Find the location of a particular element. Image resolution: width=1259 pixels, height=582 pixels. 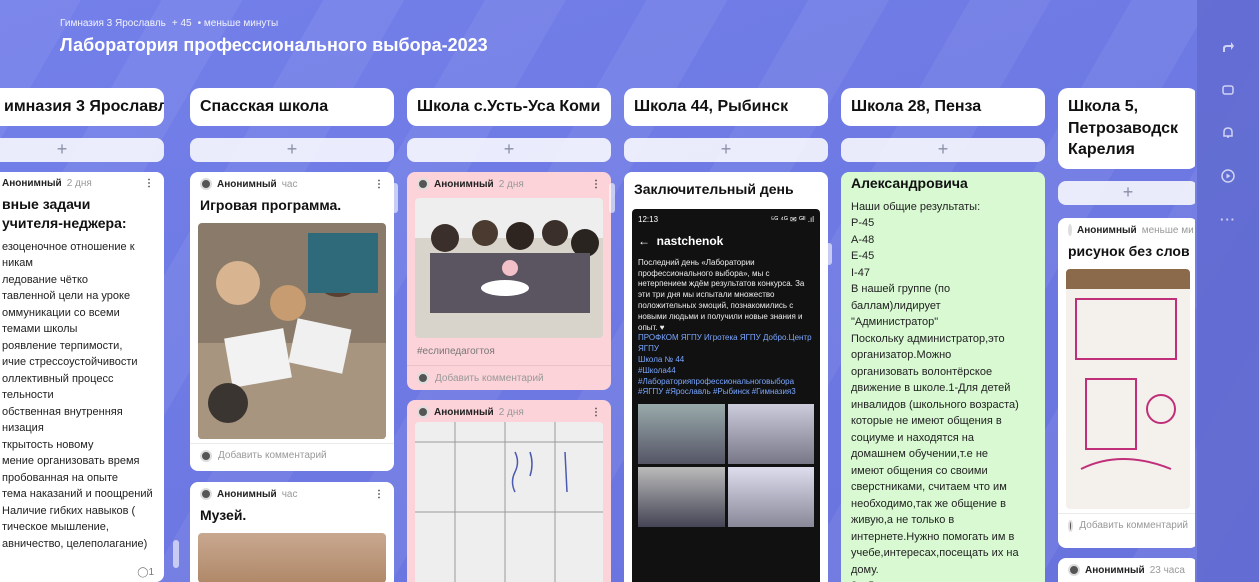

post-title: рисунок без слов is located at coordinates (1129, 251).